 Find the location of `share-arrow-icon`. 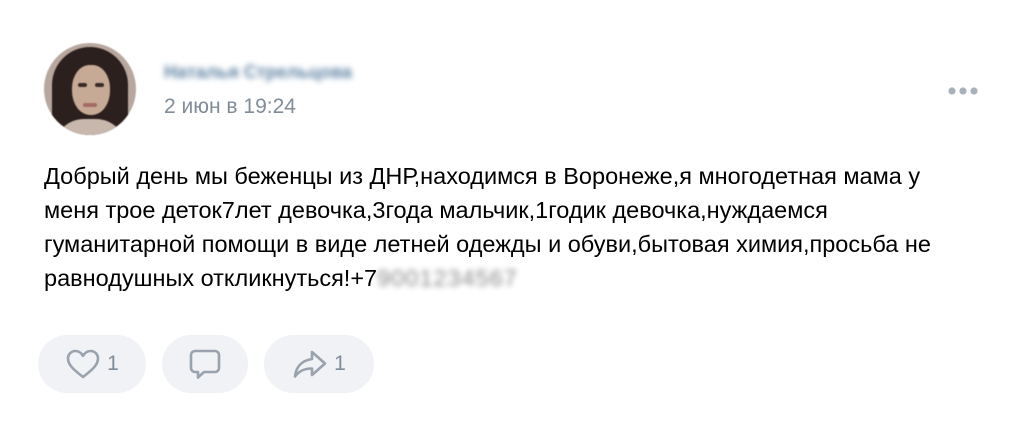

share-arrow-icon is located at coordinates (310, 364).